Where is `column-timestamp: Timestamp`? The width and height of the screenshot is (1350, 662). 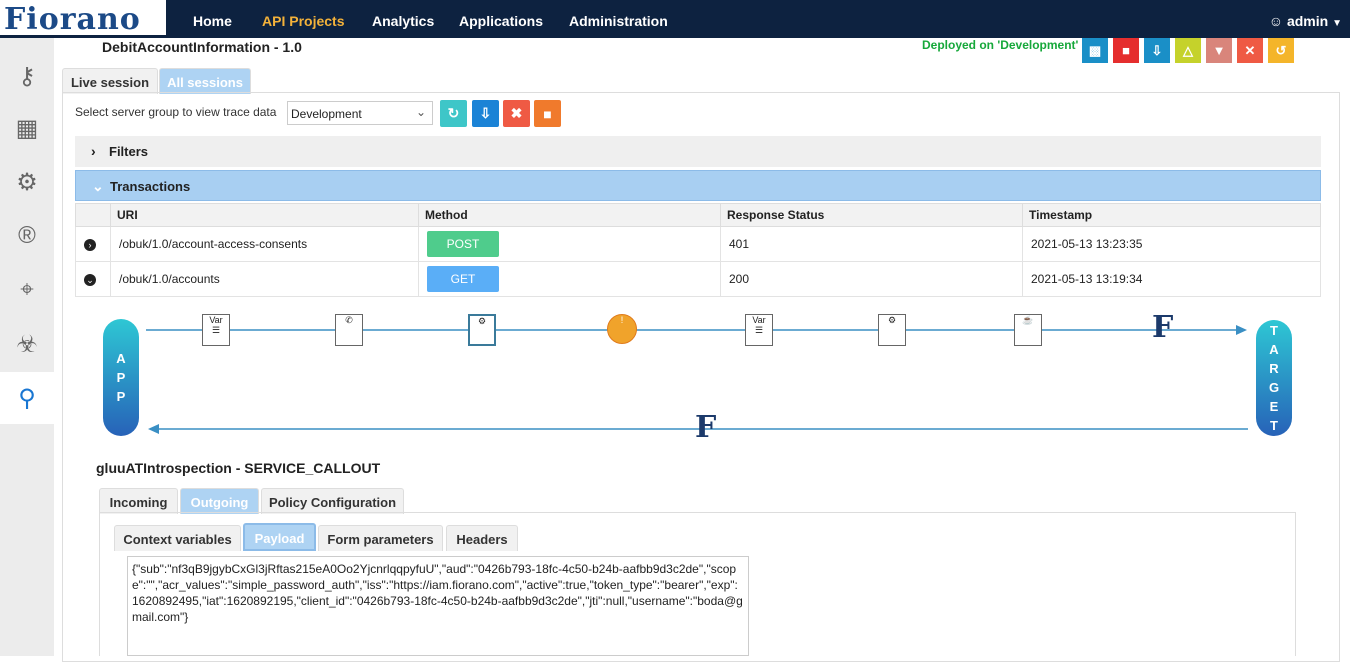 column-timestamp: Timestamp is located at coordinates (1171, 215).